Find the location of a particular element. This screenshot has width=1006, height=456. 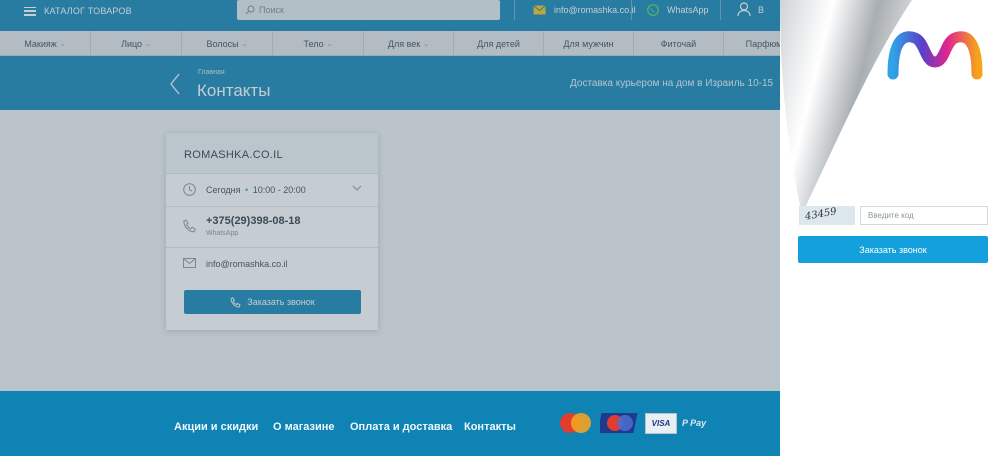

order-call-button: Заказать звонок is located at coordinates (893, 249).